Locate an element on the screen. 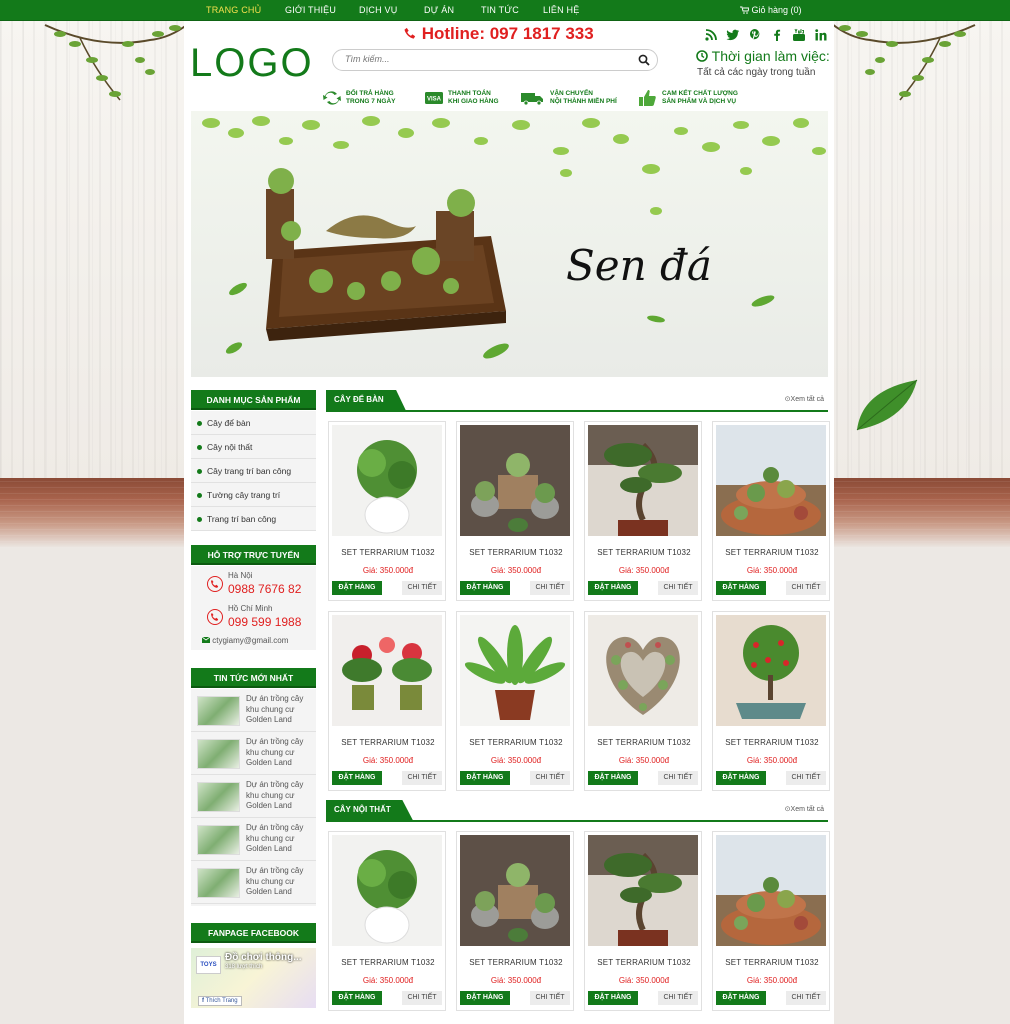 The width and height of the screenshot is (1010, 1024). nav-contact: LIÊN HỆ is located at coordinates (561, 10).